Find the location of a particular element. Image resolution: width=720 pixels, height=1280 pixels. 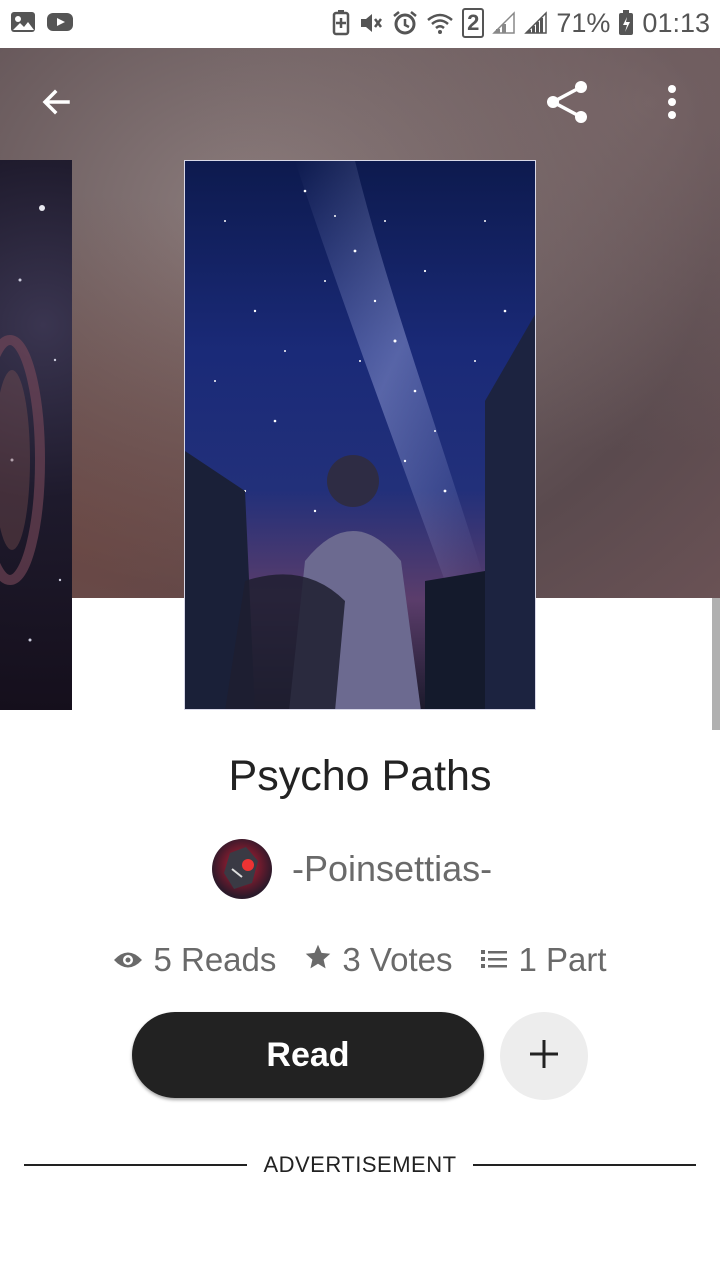

advertisement-divider: ADVERTISEMENT is located at coordinates (360, 1165).